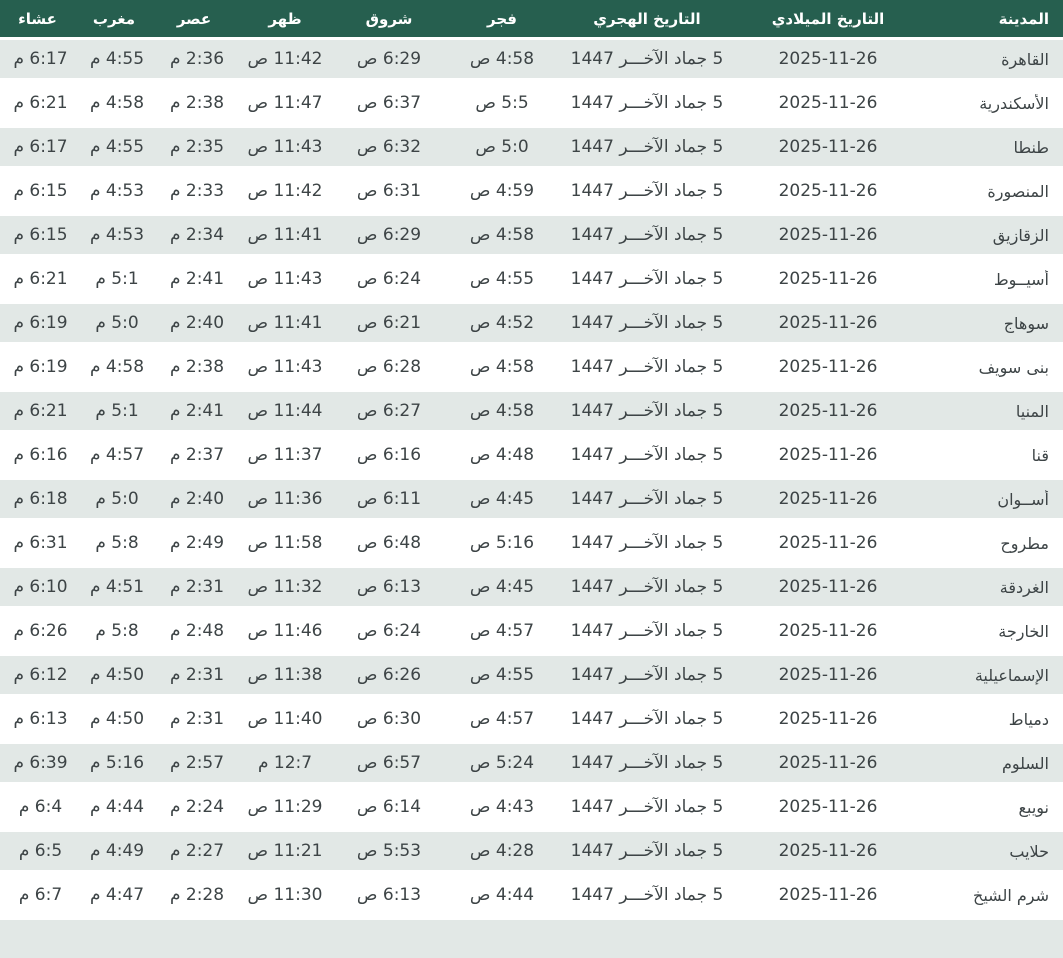 This screenshot has width=1063, height=958. I want to click on cell-city: سوهاج, so click(1026, 323).